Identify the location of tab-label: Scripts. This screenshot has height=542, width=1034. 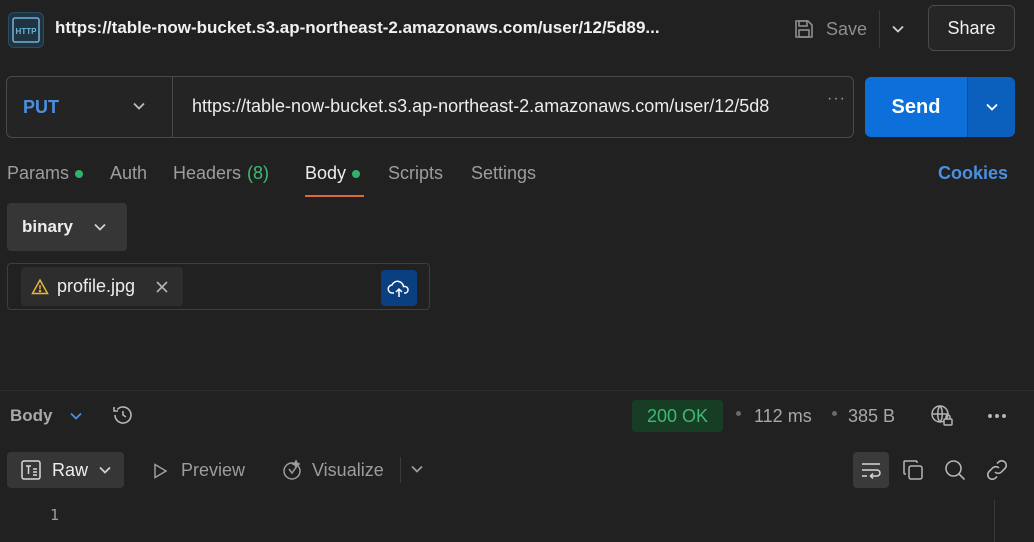
(416, 173).